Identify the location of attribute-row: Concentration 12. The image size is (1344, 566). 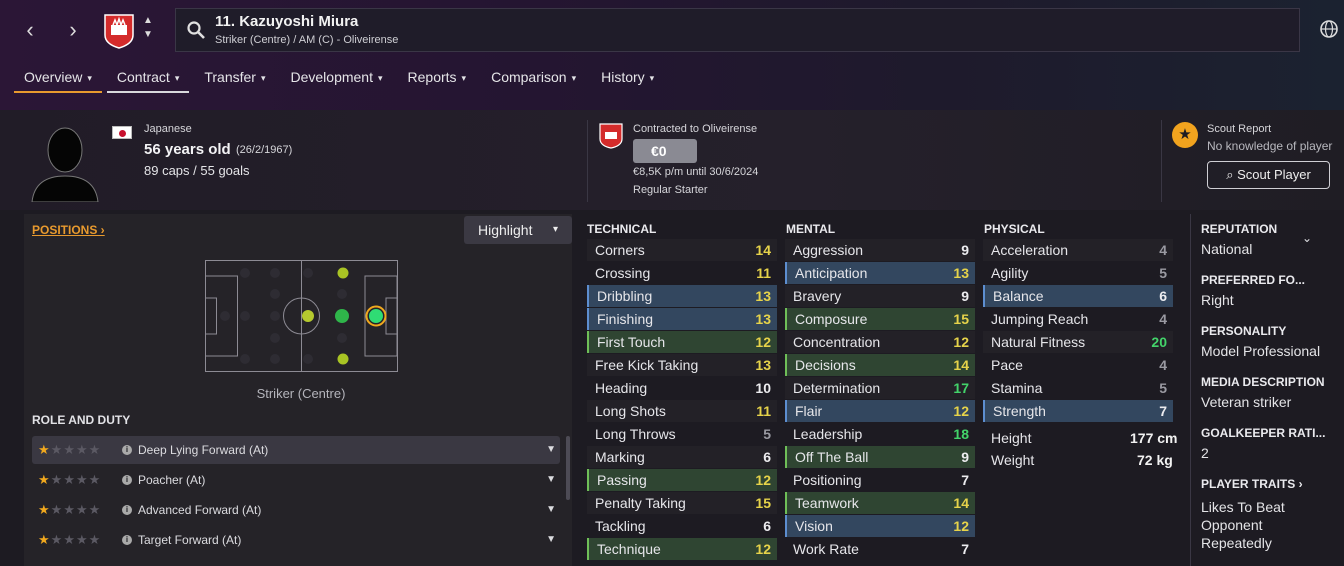
(880, 342).